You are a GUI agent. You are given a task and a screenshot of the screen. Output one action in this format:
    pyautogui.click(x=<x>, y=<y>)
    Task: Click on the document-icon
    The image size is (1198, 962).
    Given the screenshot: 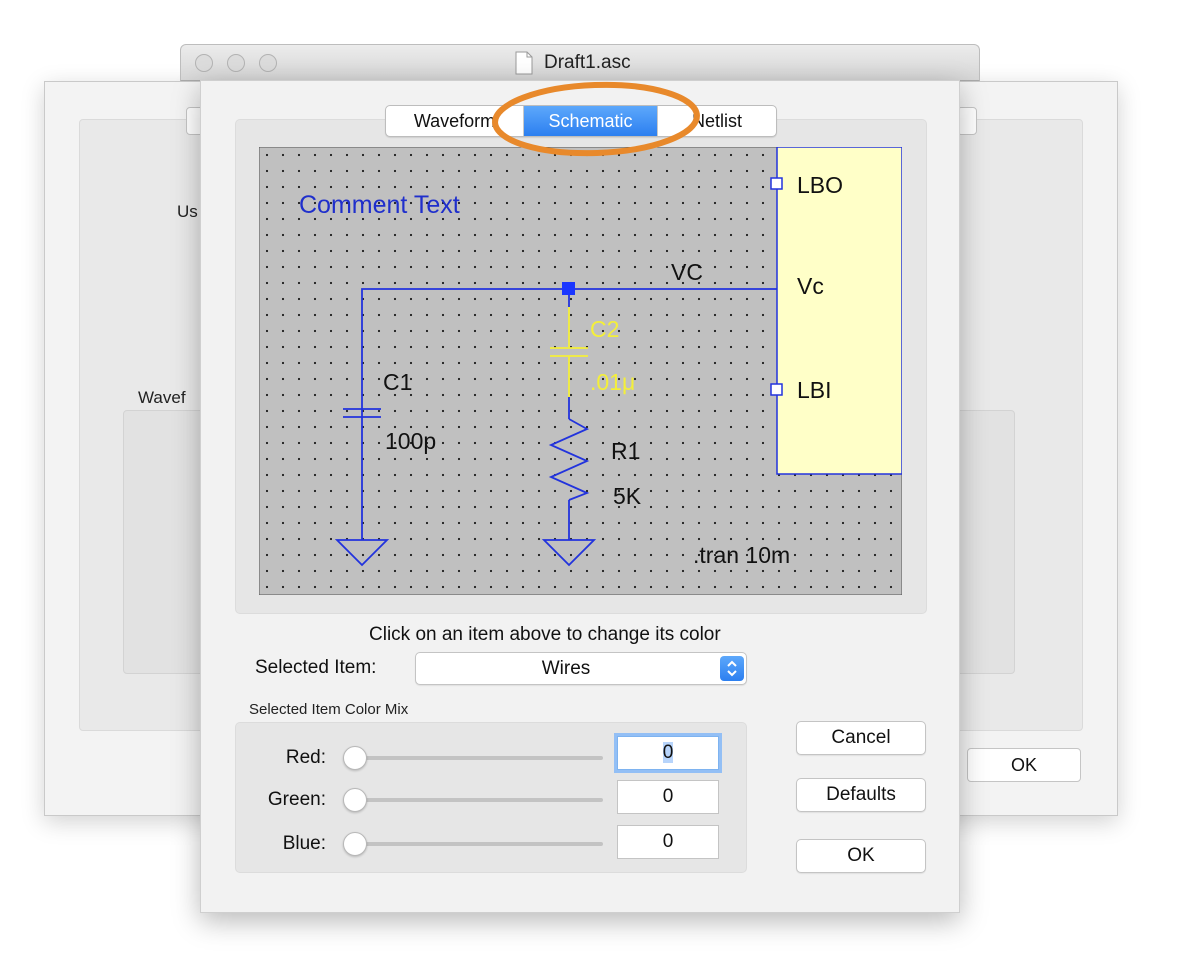 What is the action you would take?
    pyautogui.click(x=524, y=63)
    